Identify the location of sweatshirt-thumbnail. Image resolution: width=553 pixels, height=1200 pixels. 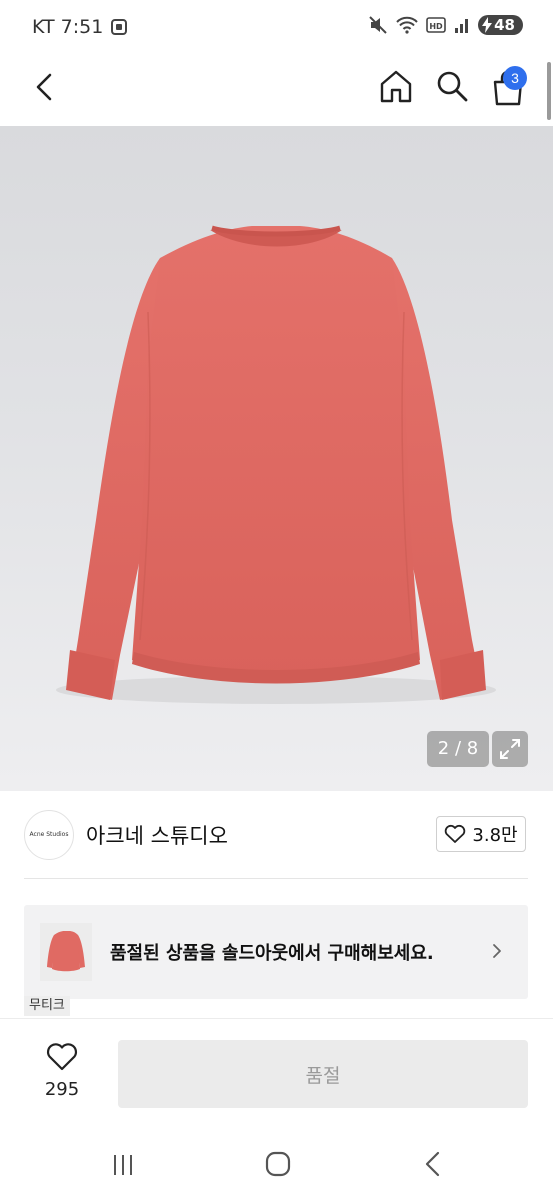
(66, 951).